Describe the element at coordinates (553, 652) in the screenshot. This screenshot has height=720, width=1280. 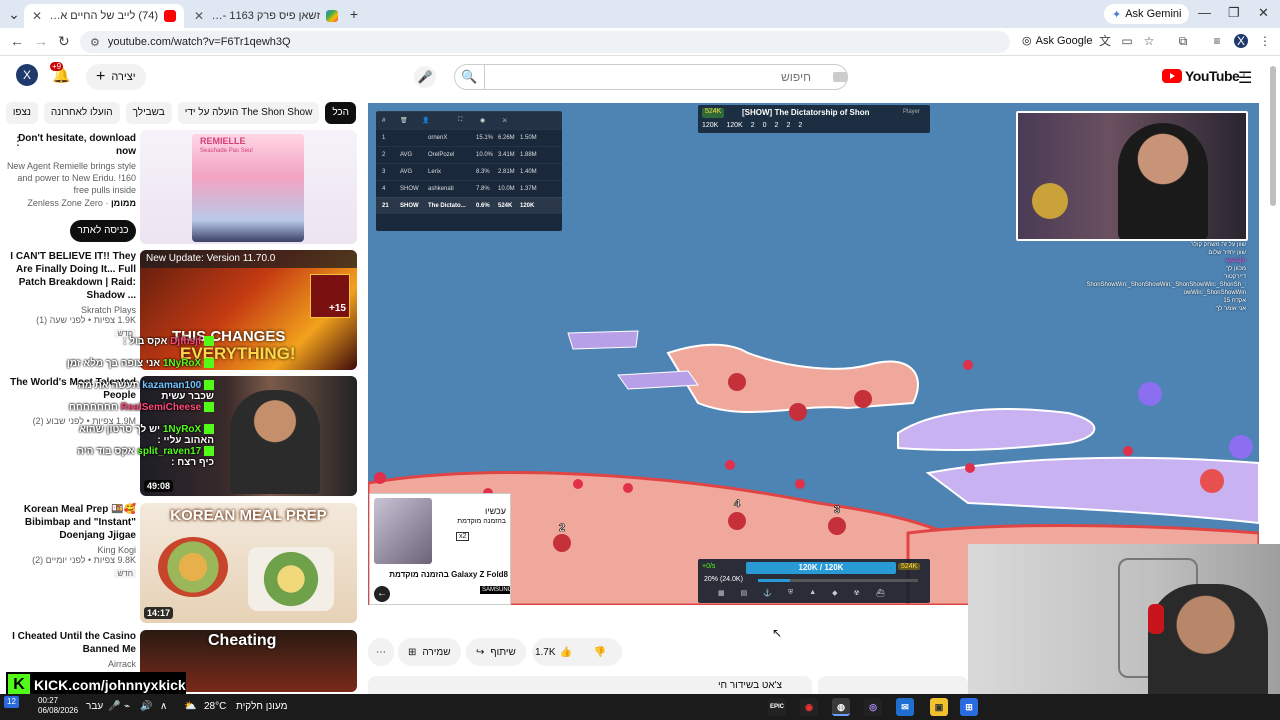
I see `like-button: 👍 1.7K` at that location.